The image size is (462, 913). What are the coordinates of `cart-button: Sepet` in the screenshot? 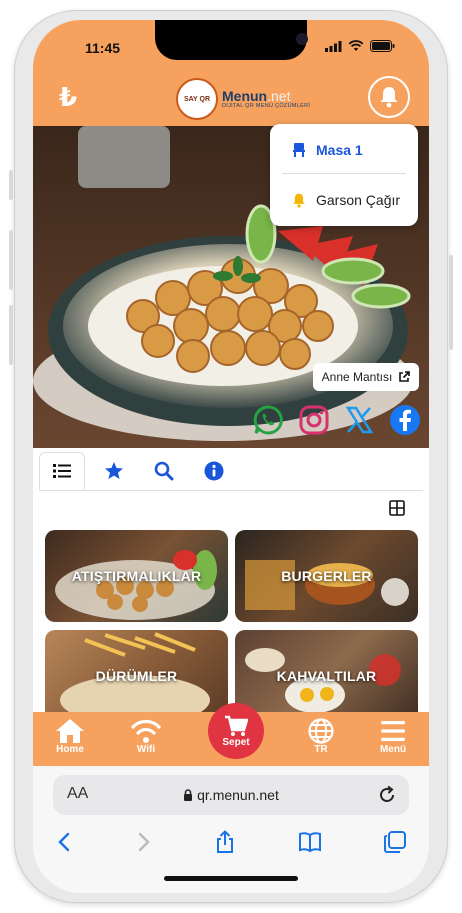 It's located at (236, 731).